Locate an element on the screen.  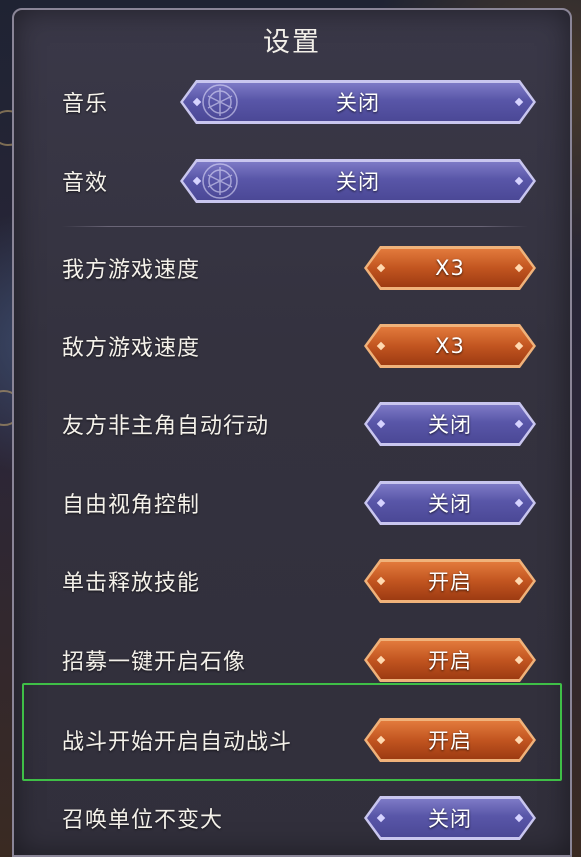
section-divider is located at coordinates (295, 226).